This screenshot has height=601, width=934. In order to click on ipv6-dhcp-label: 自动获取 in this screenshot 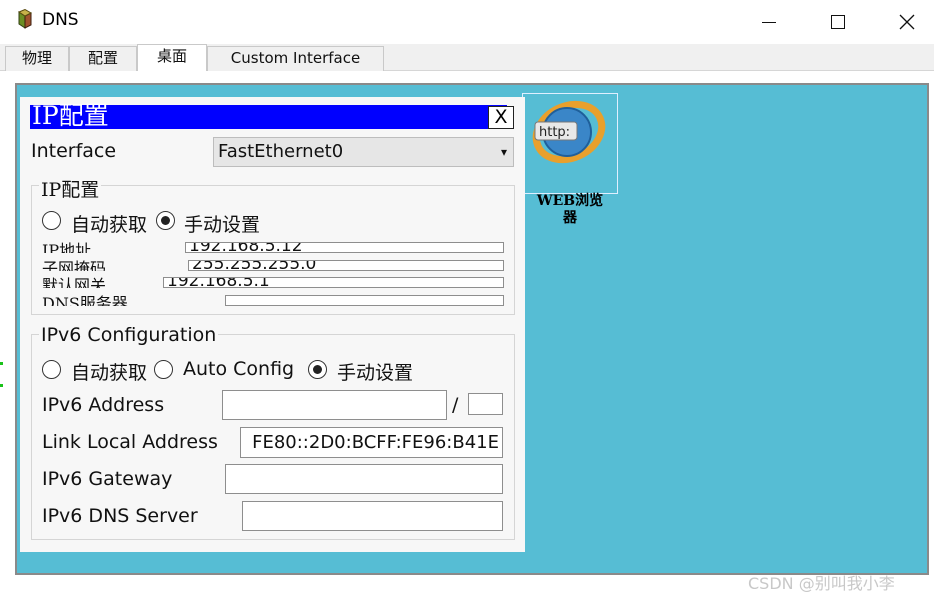, I will do `click(109, 373)`.